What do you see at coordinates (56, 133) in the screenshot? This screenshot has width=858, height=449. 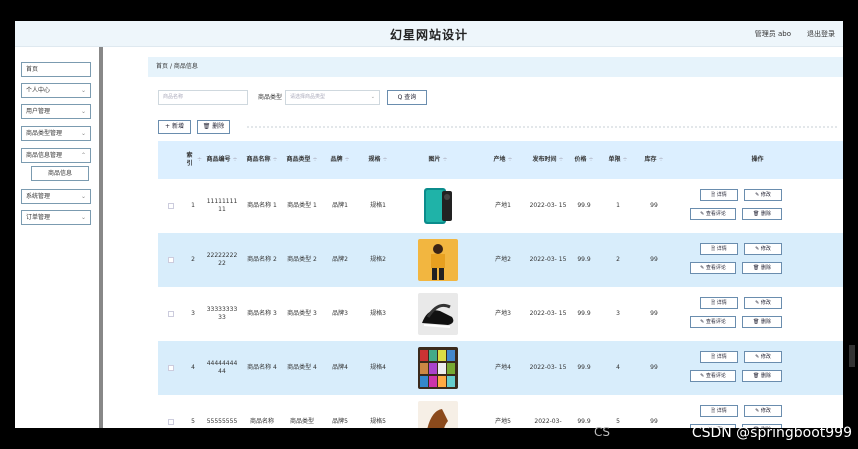 I see `sidebar-item-product-types: 商品类型管理 ⌄` at bounding box center [56, 133].